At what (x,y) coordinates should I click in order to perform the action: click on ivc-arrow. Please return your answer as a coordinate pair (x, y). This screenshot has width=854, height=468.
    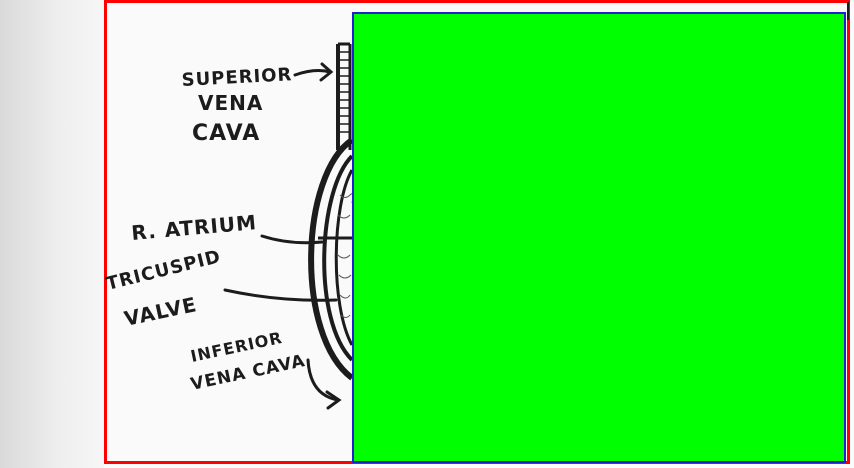
    Looking at the image, I should click on (323, 380).